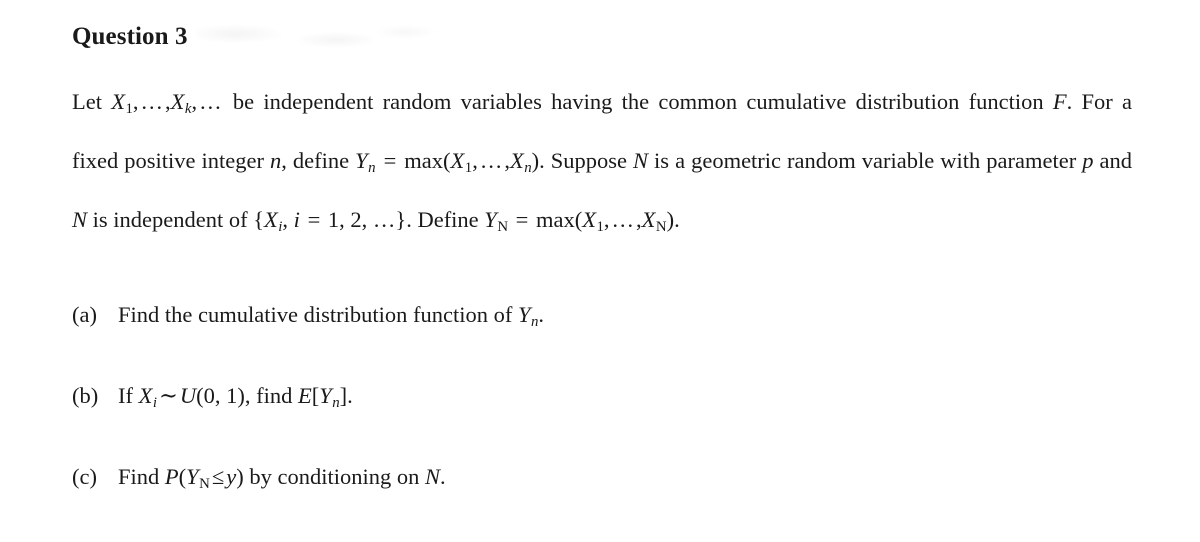 The width and height of the screenshot is (1200, 542). What do you see at coordinates (641, 160) in the screenshot?
I see `capital-n-symbol: N` at bounding box center [641, 160].